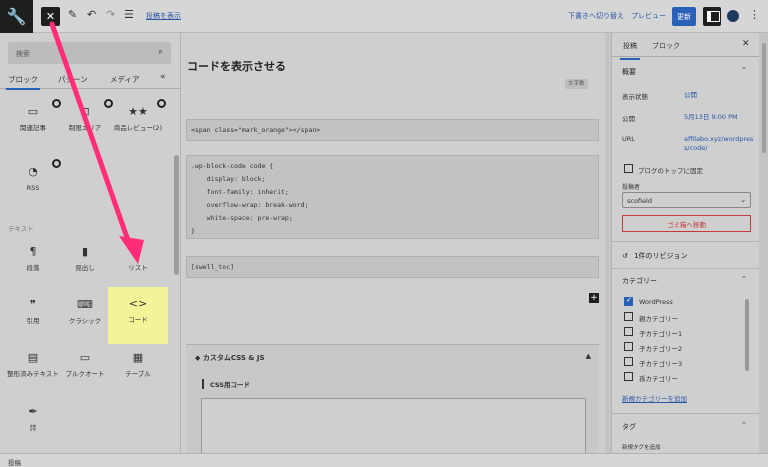 The height and width of the screenshot is (467, 768). What do you see at coordinates (629, 427) in the screenshot?
I see `tags-heading: タグ` at bounding box center [629, 427].